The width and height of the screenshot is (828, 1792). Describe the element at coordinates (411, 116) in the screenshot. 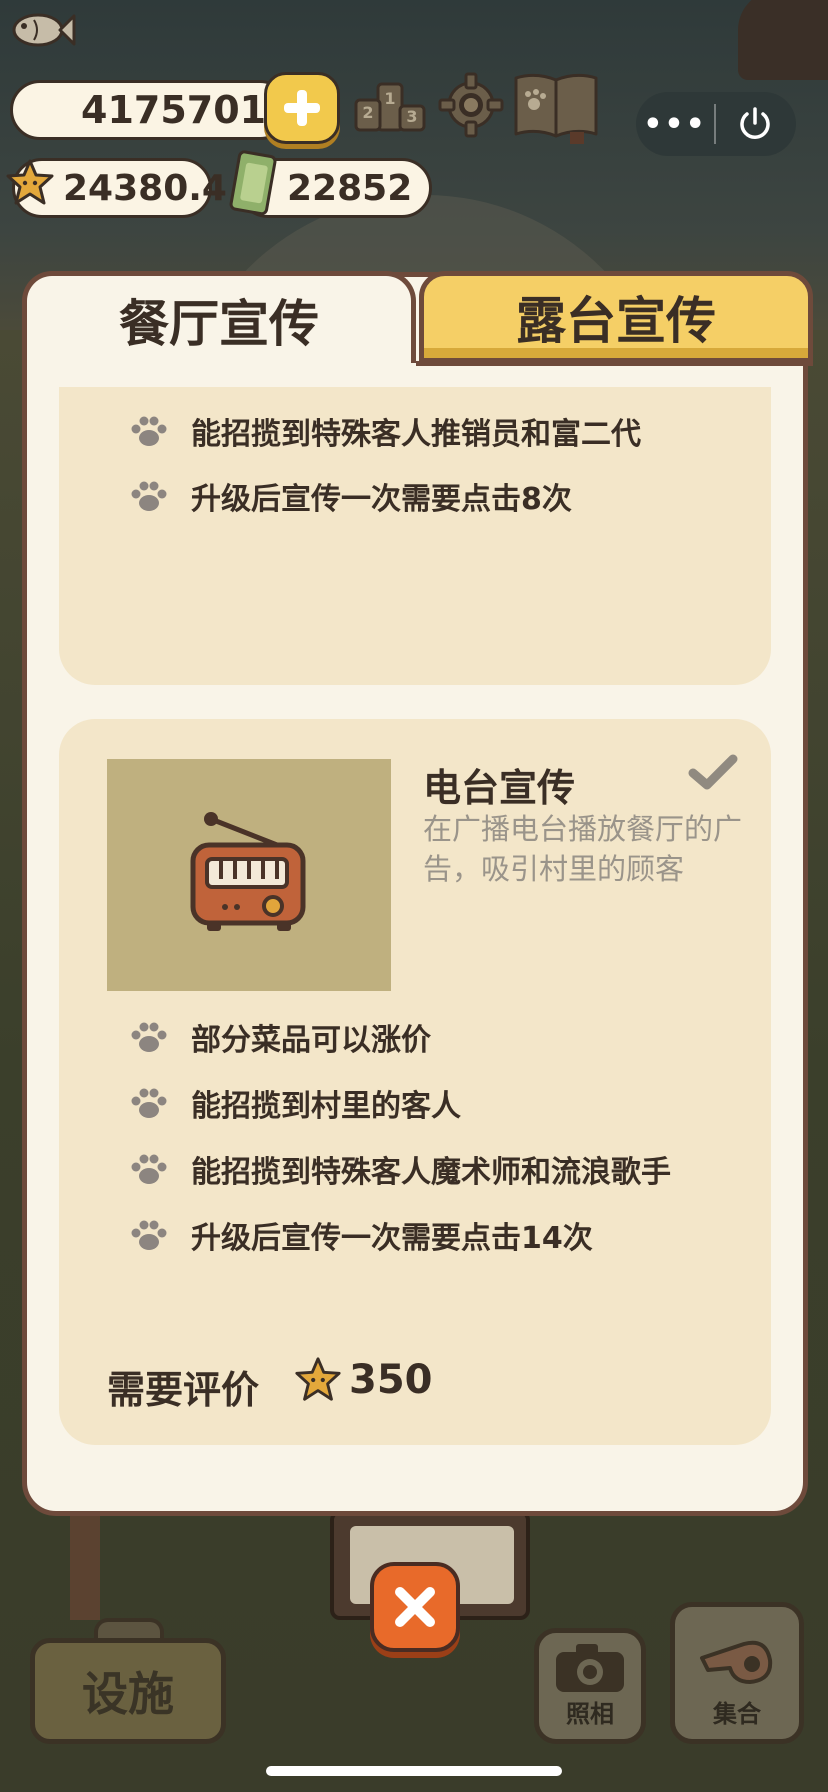

I see `svg-text: 3` at that location.